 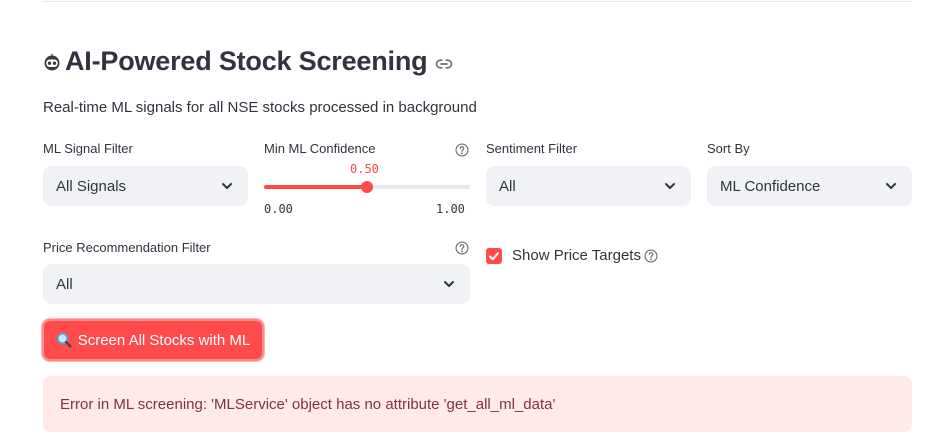 I want to click on magnifying-glass-icon, so click(x=64, y=340).